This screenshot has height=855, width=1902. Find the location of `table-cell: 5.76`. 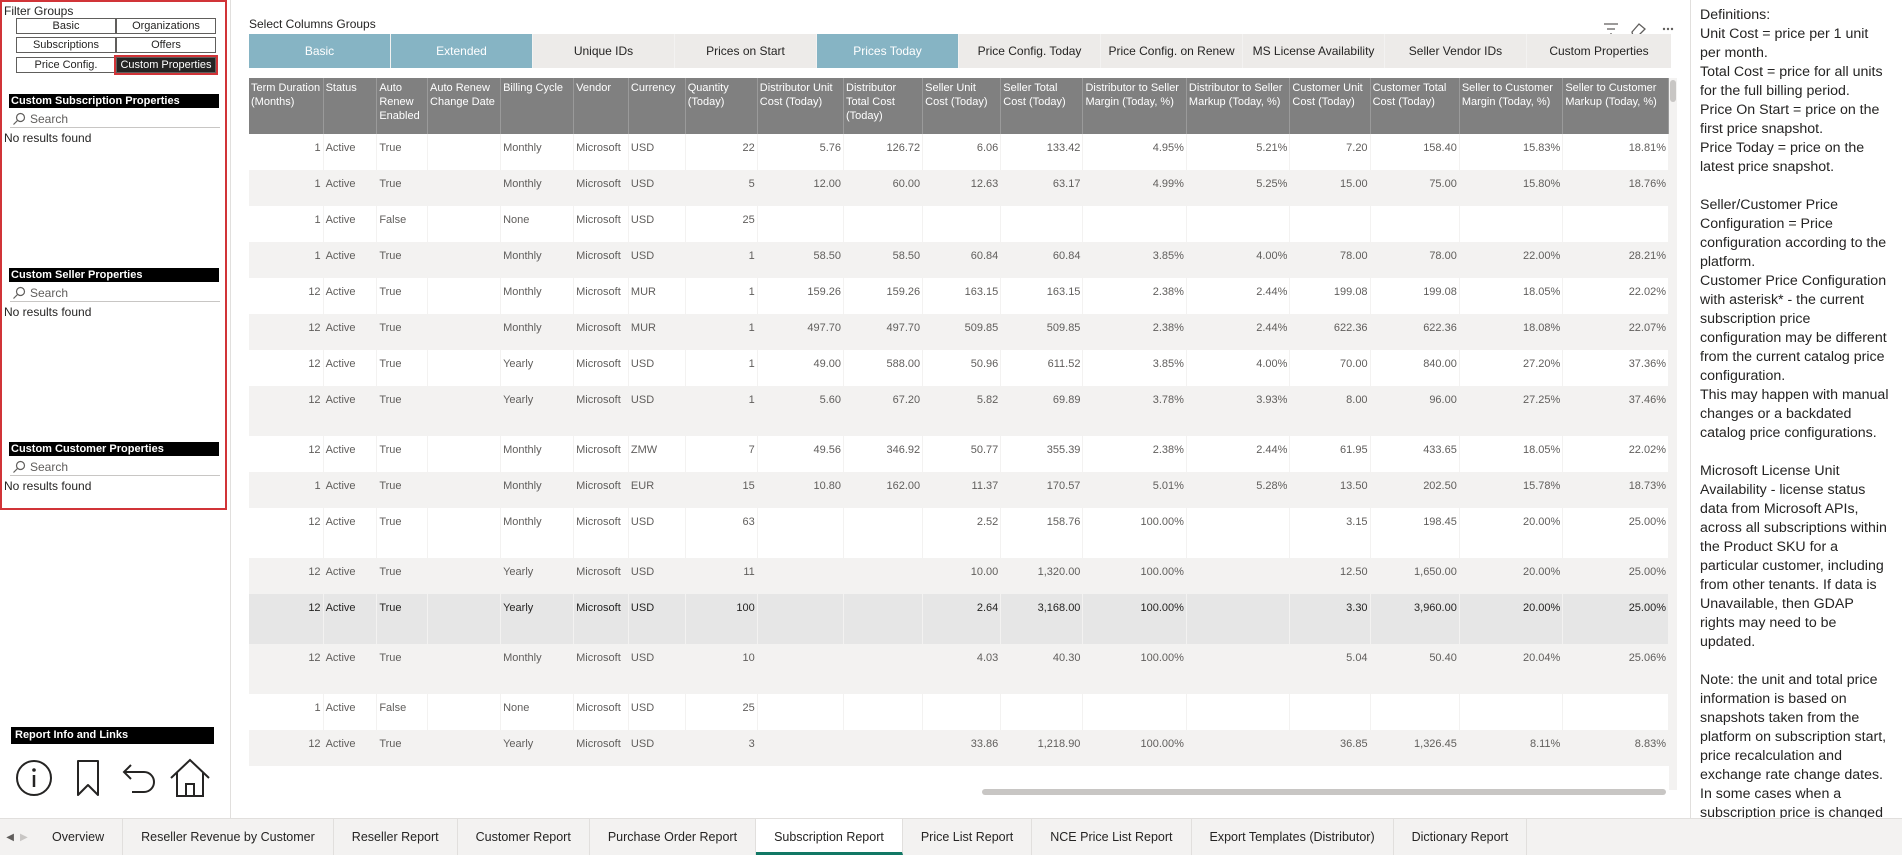

table-cell: 5.76 is located at coordinates (801, 152).